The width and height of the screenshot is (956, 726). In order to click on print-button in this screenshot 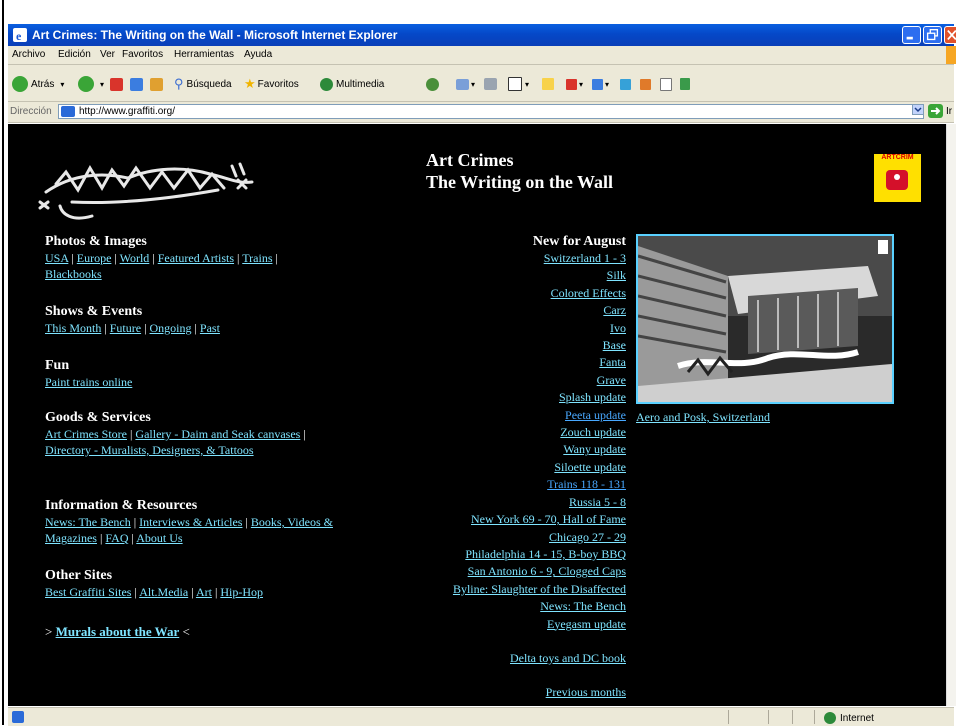, I will do `click(490, 84)`.